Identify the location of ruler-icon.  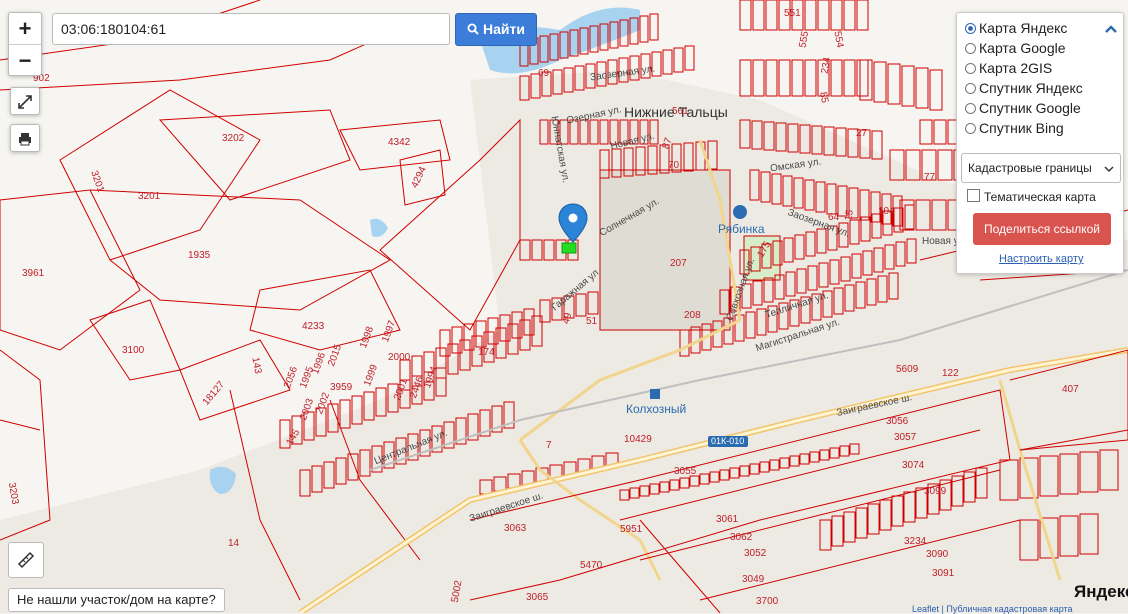
(26, 559).